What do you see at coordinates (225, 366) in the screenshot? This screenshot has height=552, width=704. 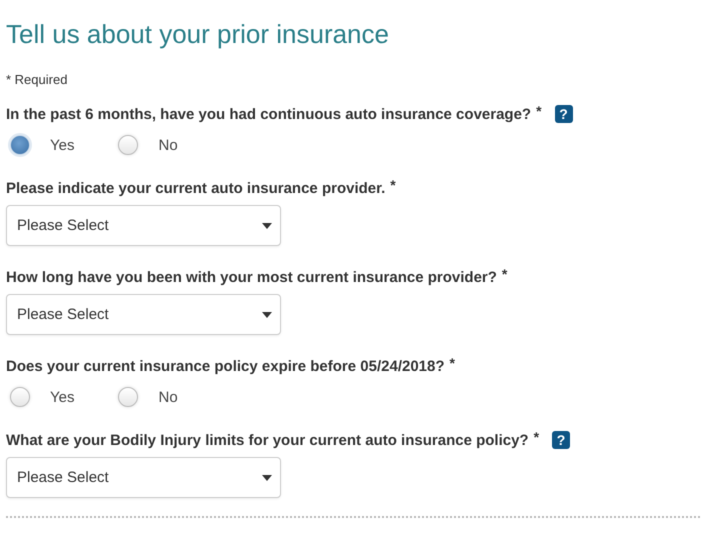 I see `question-label: Does your current insurance policy expire before 05/24/2018?` at bounding box center [225, 366].